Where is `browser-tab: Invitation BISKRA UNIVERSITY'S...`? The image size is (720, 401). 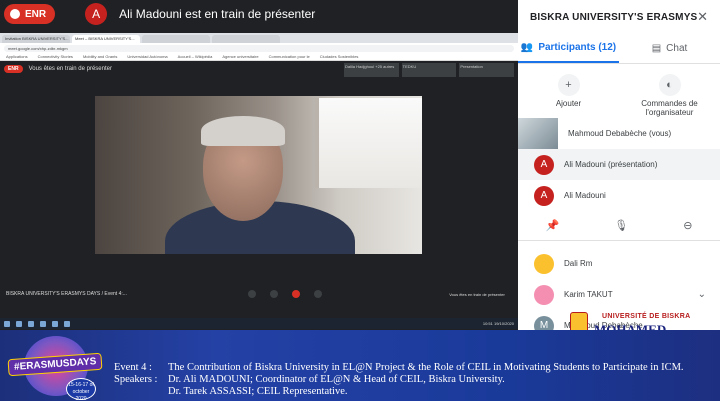
browser-tab: Invitation BISKRA UNIVERSITY'S... is located at coordinates (36, 39).